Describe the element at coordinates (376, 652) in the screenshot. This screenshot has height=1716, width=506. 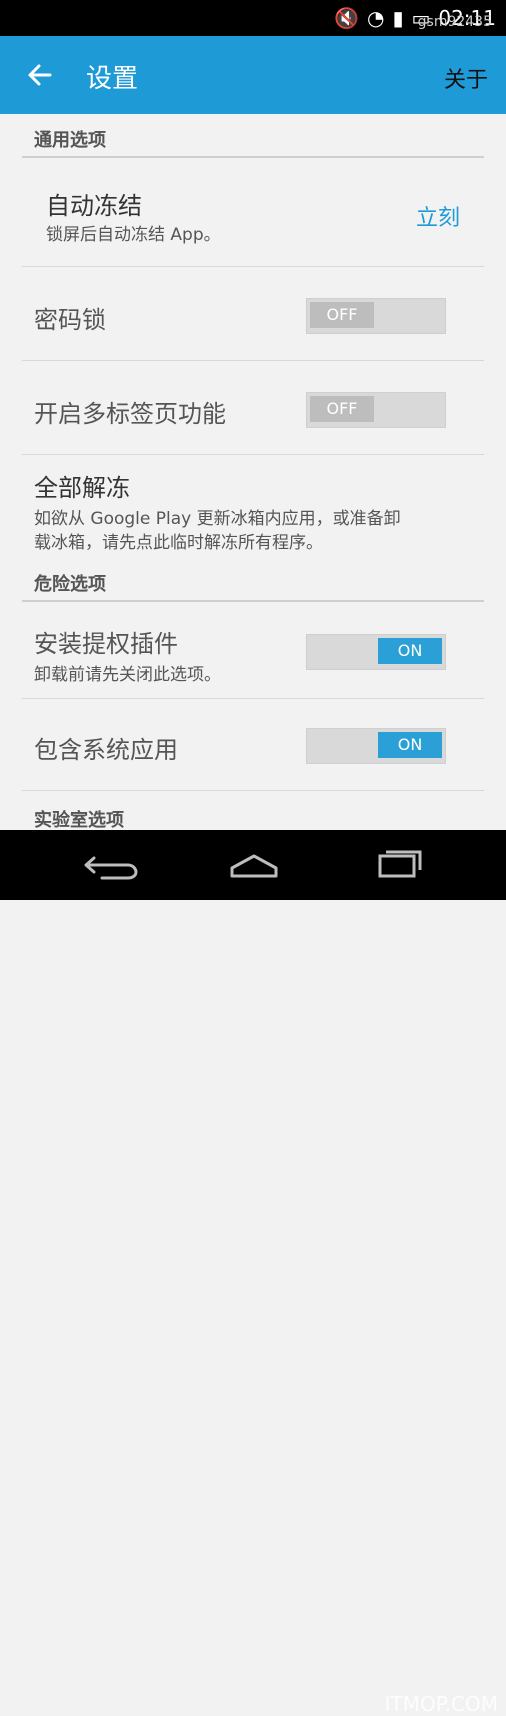
I see `install-plugin-toggle: ON` at that location.